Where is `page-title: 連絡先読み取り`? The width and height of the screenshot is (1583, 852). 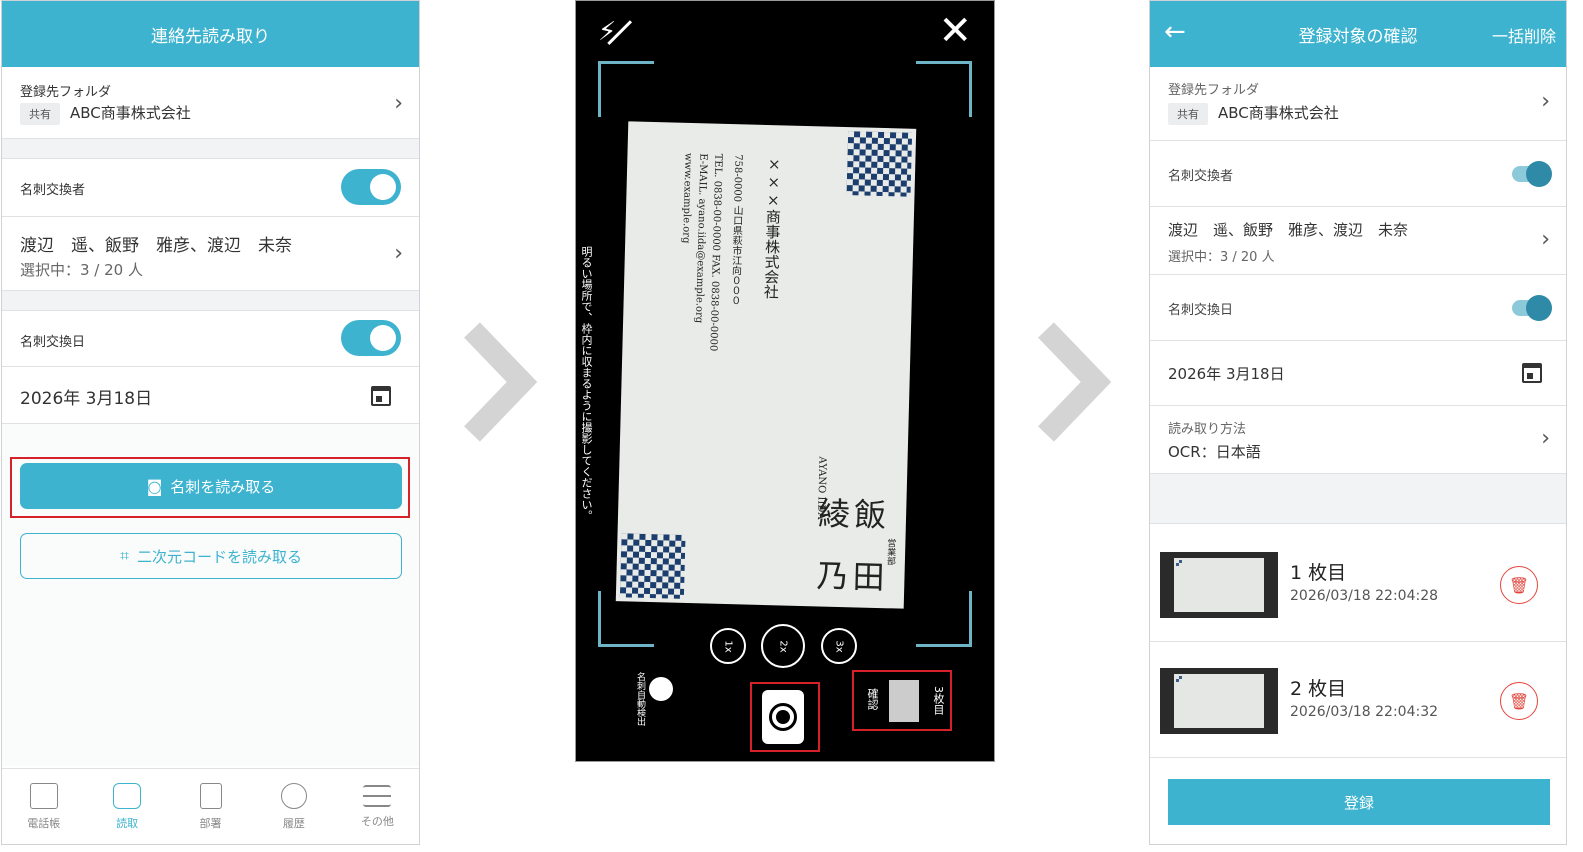 page-title: 連絡先読み取り is located at coordinates (210, 36).